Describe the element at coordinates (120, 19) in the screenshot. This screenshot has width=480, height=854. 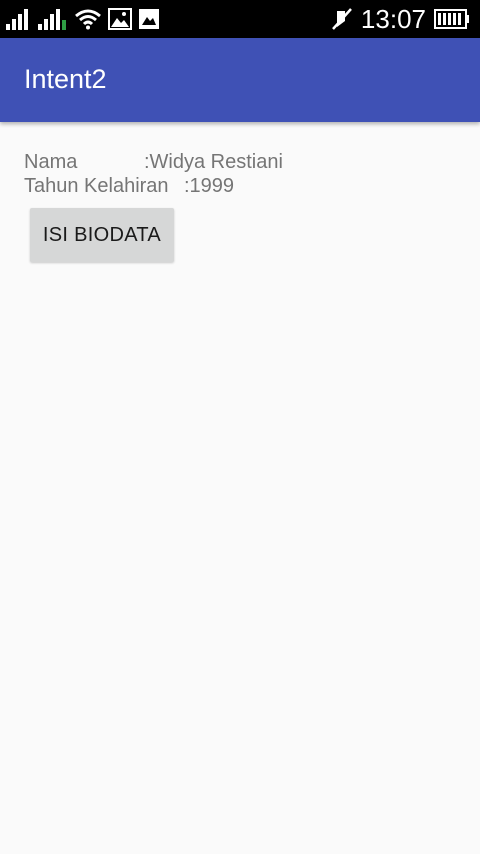
I see `image-icon` at that location.